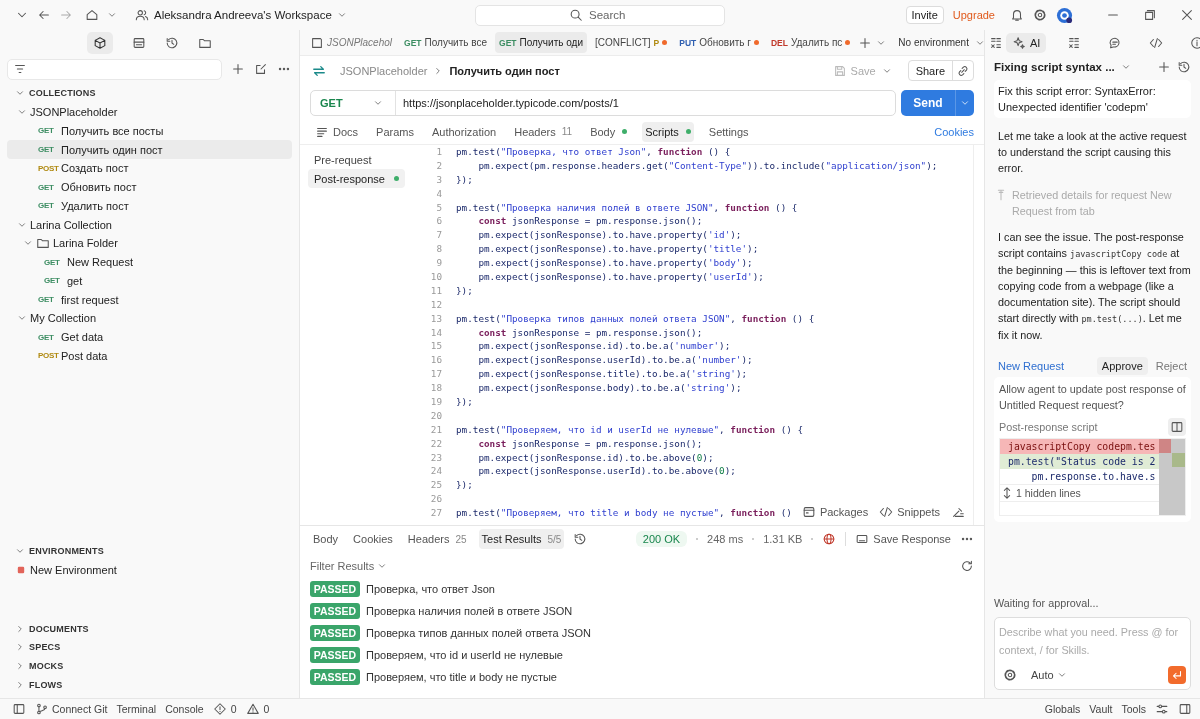 The width and height of the screenshot is (1200, 719). What do you see at coordinates (100, 42) in the screenshot?
I see `collections-button` at bounding box center [100, 42].